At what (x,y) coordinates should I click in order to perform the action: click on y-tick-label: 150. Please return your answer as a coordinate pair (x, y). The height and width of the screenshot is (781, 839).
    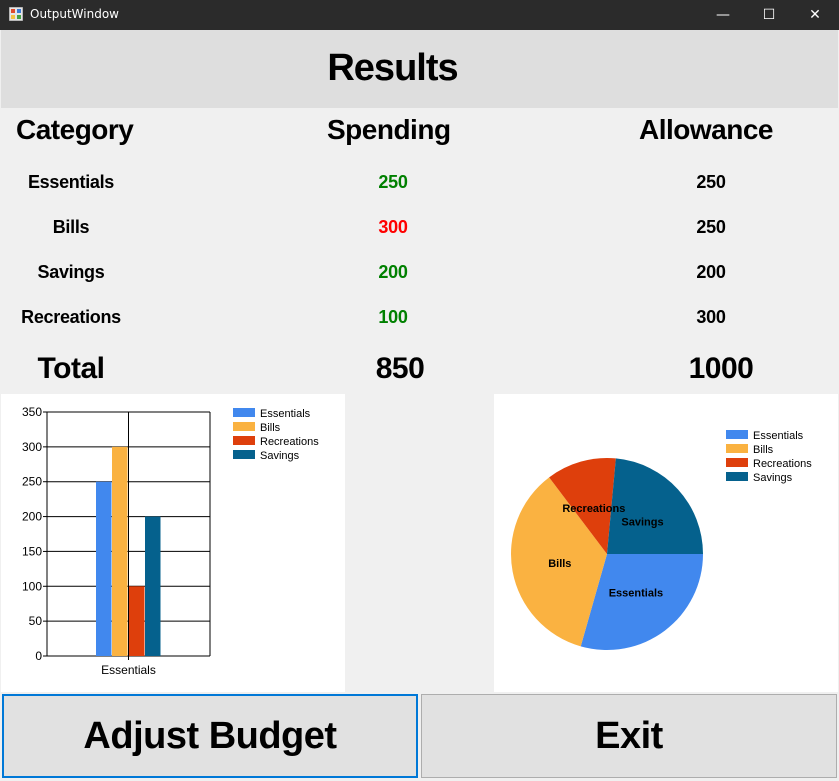
    Looking at the image, I should click on (32, 551).